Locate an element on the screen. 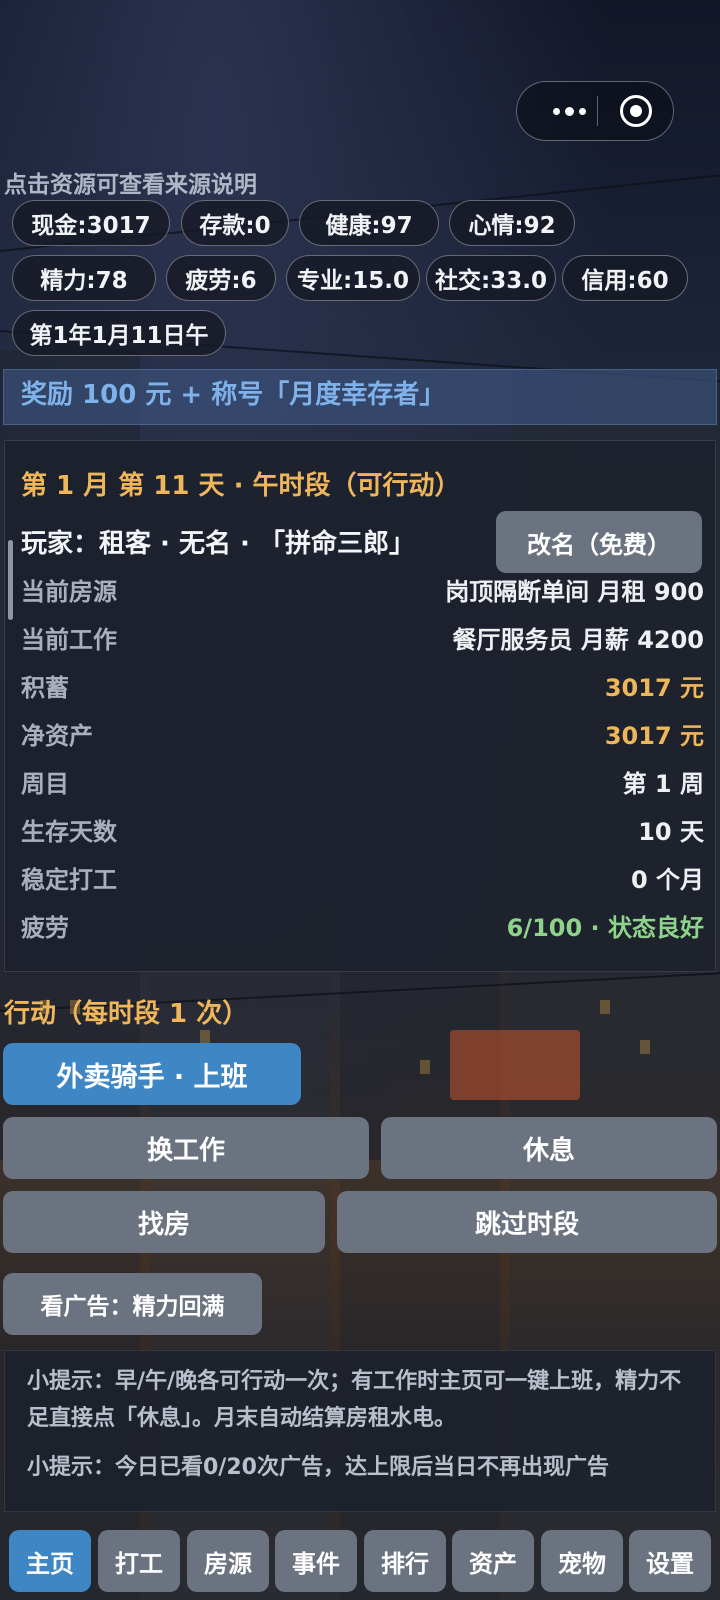 The width and height of the screenshot is (720, 1600). info-value: 第 1 周 is located at coordinates (663, 784).